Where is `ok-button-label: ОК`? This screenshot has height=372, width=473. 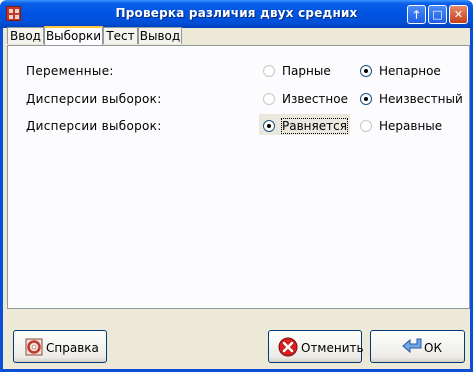
ok-button-label: ОК is located at coordinates (433, 348).